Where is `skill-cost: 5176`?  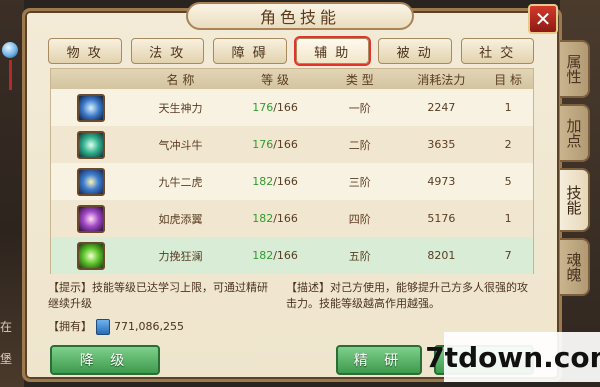 skill-cost: 5176 is located at coordinates (441, 218).